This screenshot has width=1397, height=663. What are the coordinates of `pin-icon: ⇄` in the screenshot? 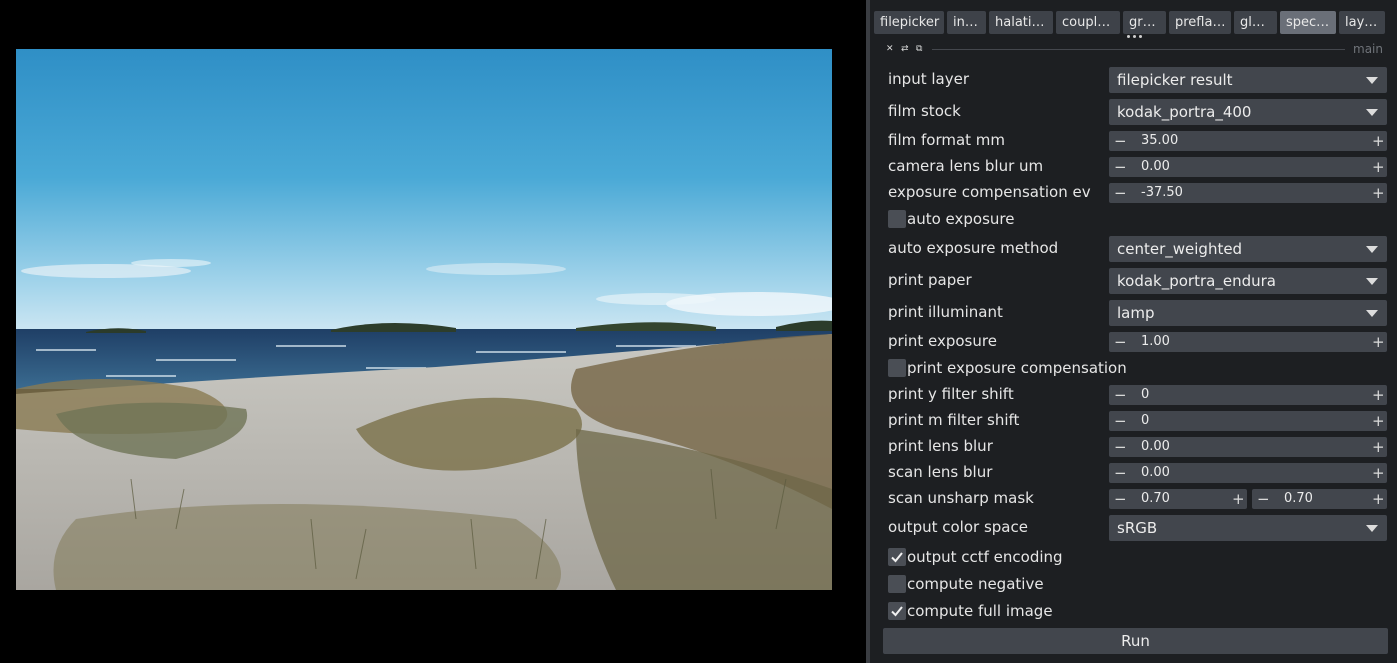 It's located at (905, 49).